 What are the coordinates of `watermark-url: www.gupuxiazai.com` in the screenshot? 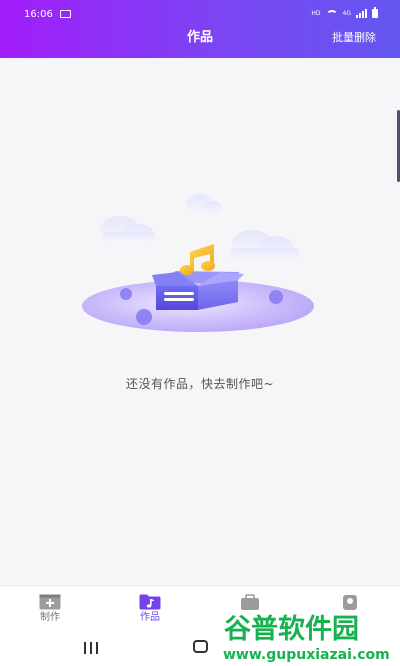 It's located at (306, 655).